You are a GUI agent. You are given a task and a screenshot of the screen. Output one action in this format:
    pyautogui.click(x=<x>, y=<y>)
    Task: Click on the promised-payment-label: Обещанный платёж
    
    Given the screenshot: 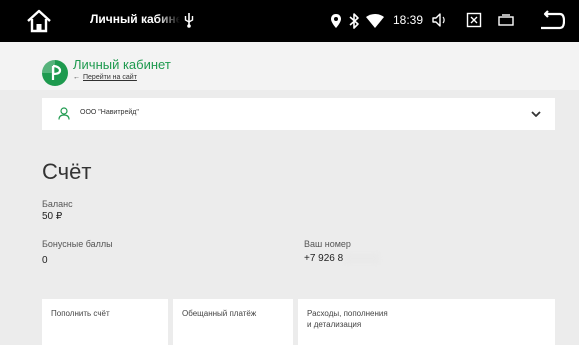 What is the action you would take?
    pyautogui.click(x=219, y=313)
    